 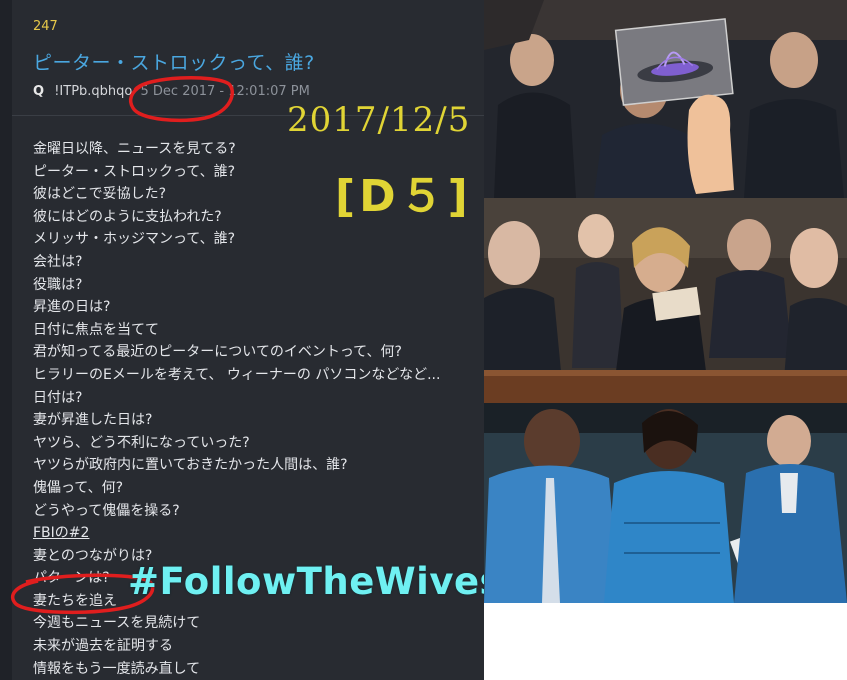 I want to click on post-line: 君が知ってる最近のピーターについてのイベントって、何?, so click(x=217, y=352).